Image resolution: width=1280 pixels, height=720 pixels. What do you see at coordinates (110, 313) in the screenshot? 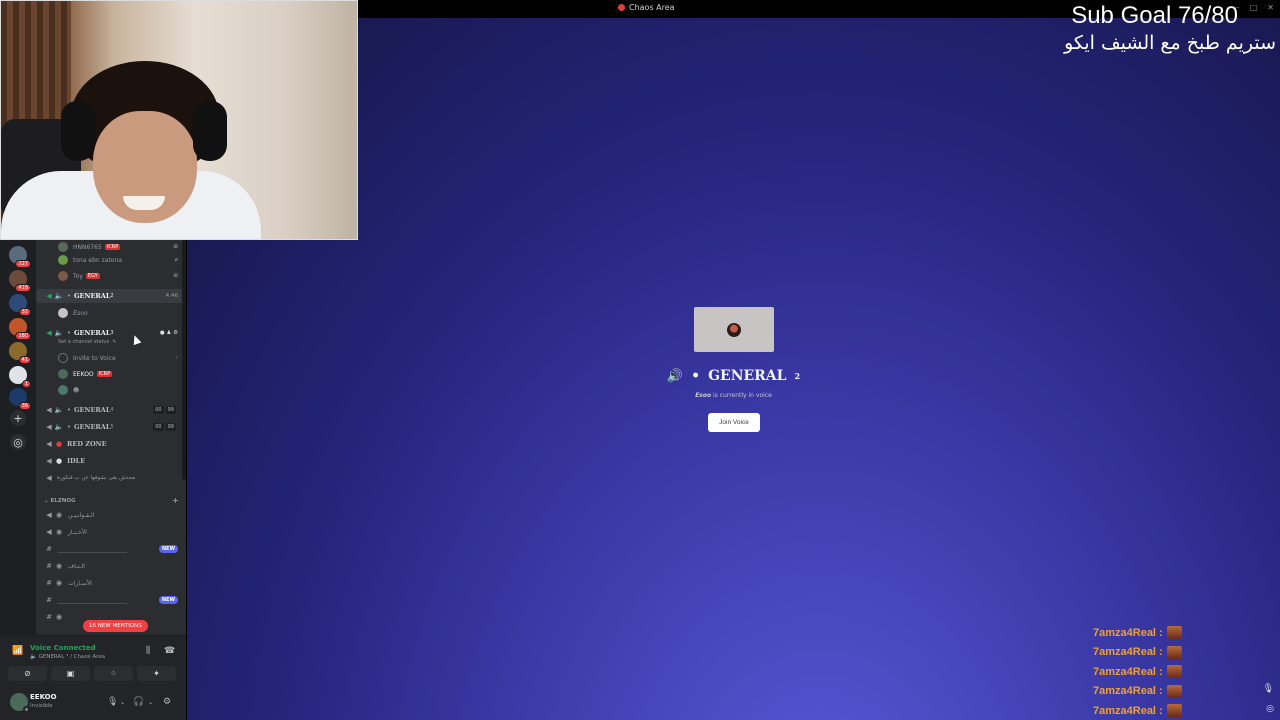
I see `voice-member-row: Esoo` at bounding box center [110, 313].